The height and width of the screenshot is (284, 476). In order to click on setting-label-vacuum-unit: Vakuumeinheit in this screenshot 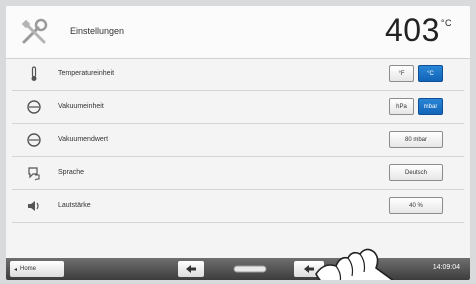, I will do `click(81, 106)`.